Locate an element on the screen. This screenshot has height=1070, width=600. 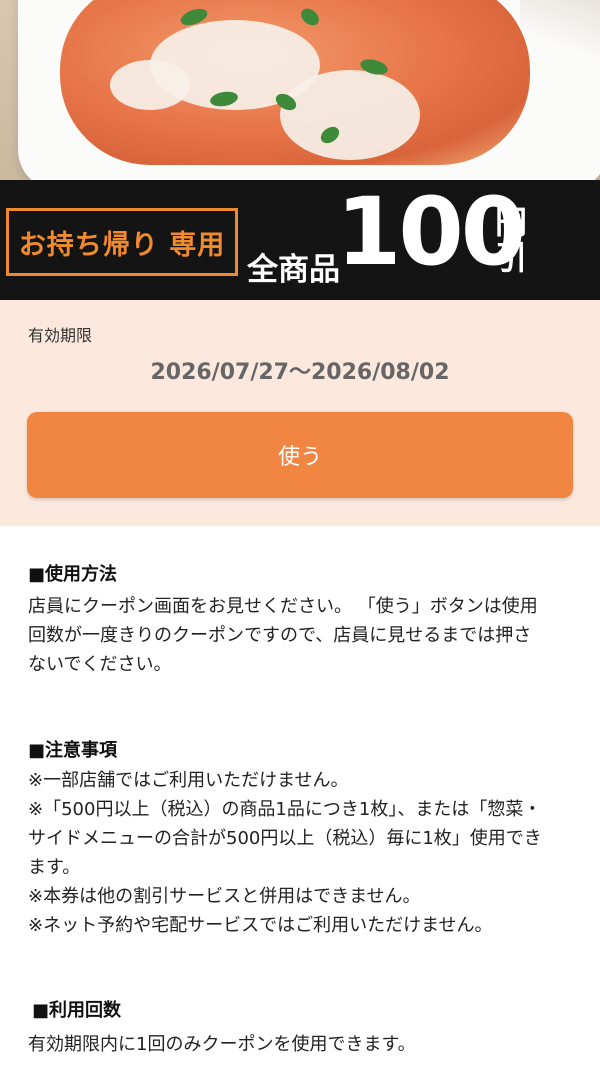
corner-wedge is located at coordinates (560, 30).